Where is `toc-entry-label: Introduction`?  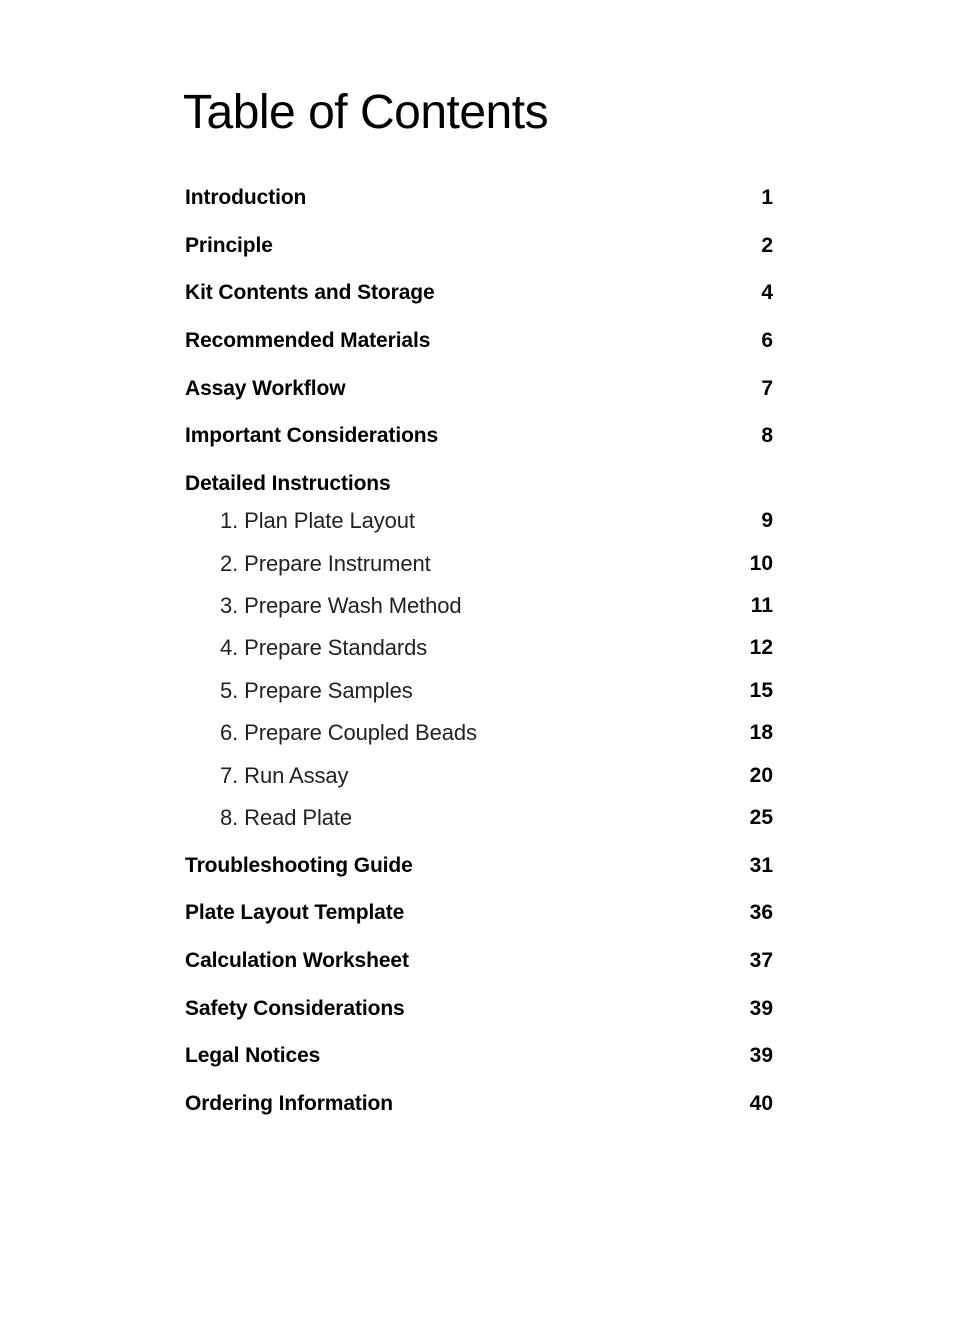 toc-entry-label: Introduction is located at coordinates (246, 197).